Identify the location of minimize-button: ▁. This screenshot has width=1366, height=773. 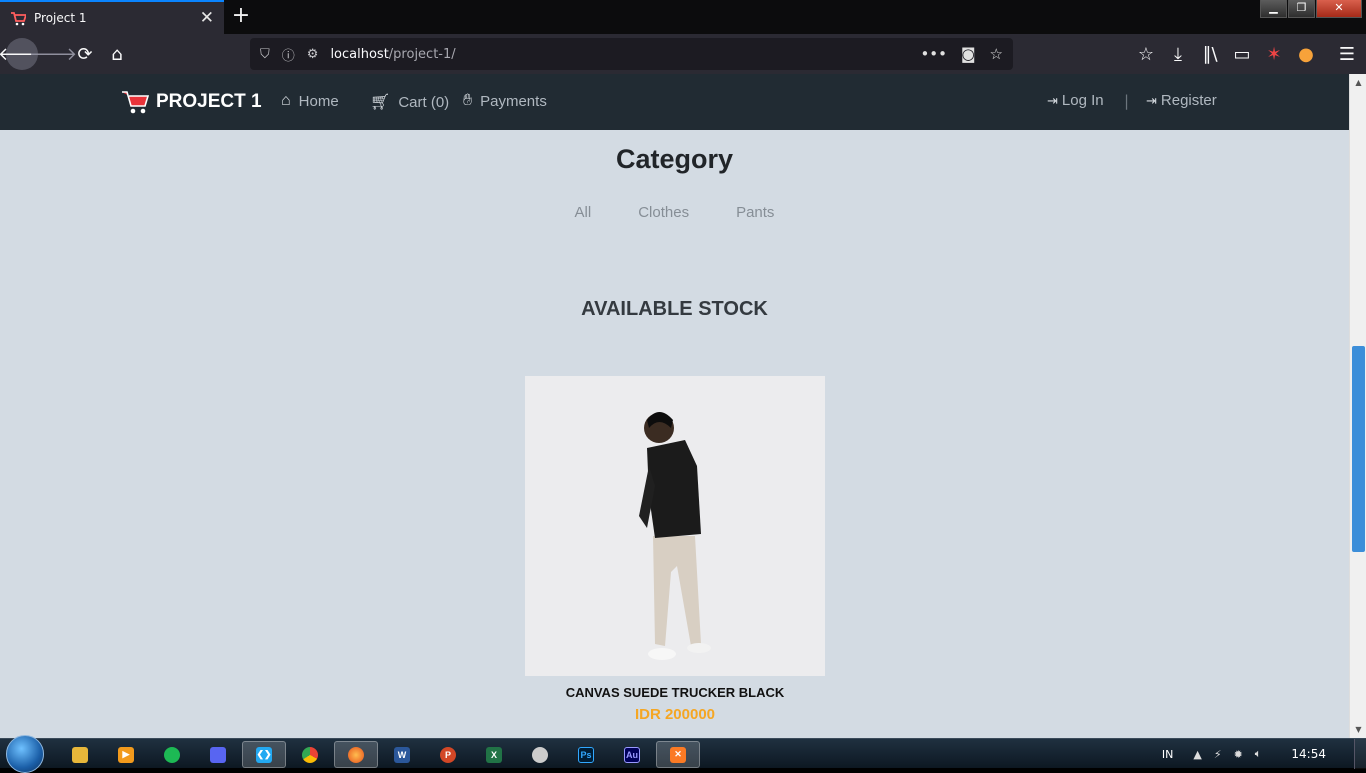
(1273, 9).